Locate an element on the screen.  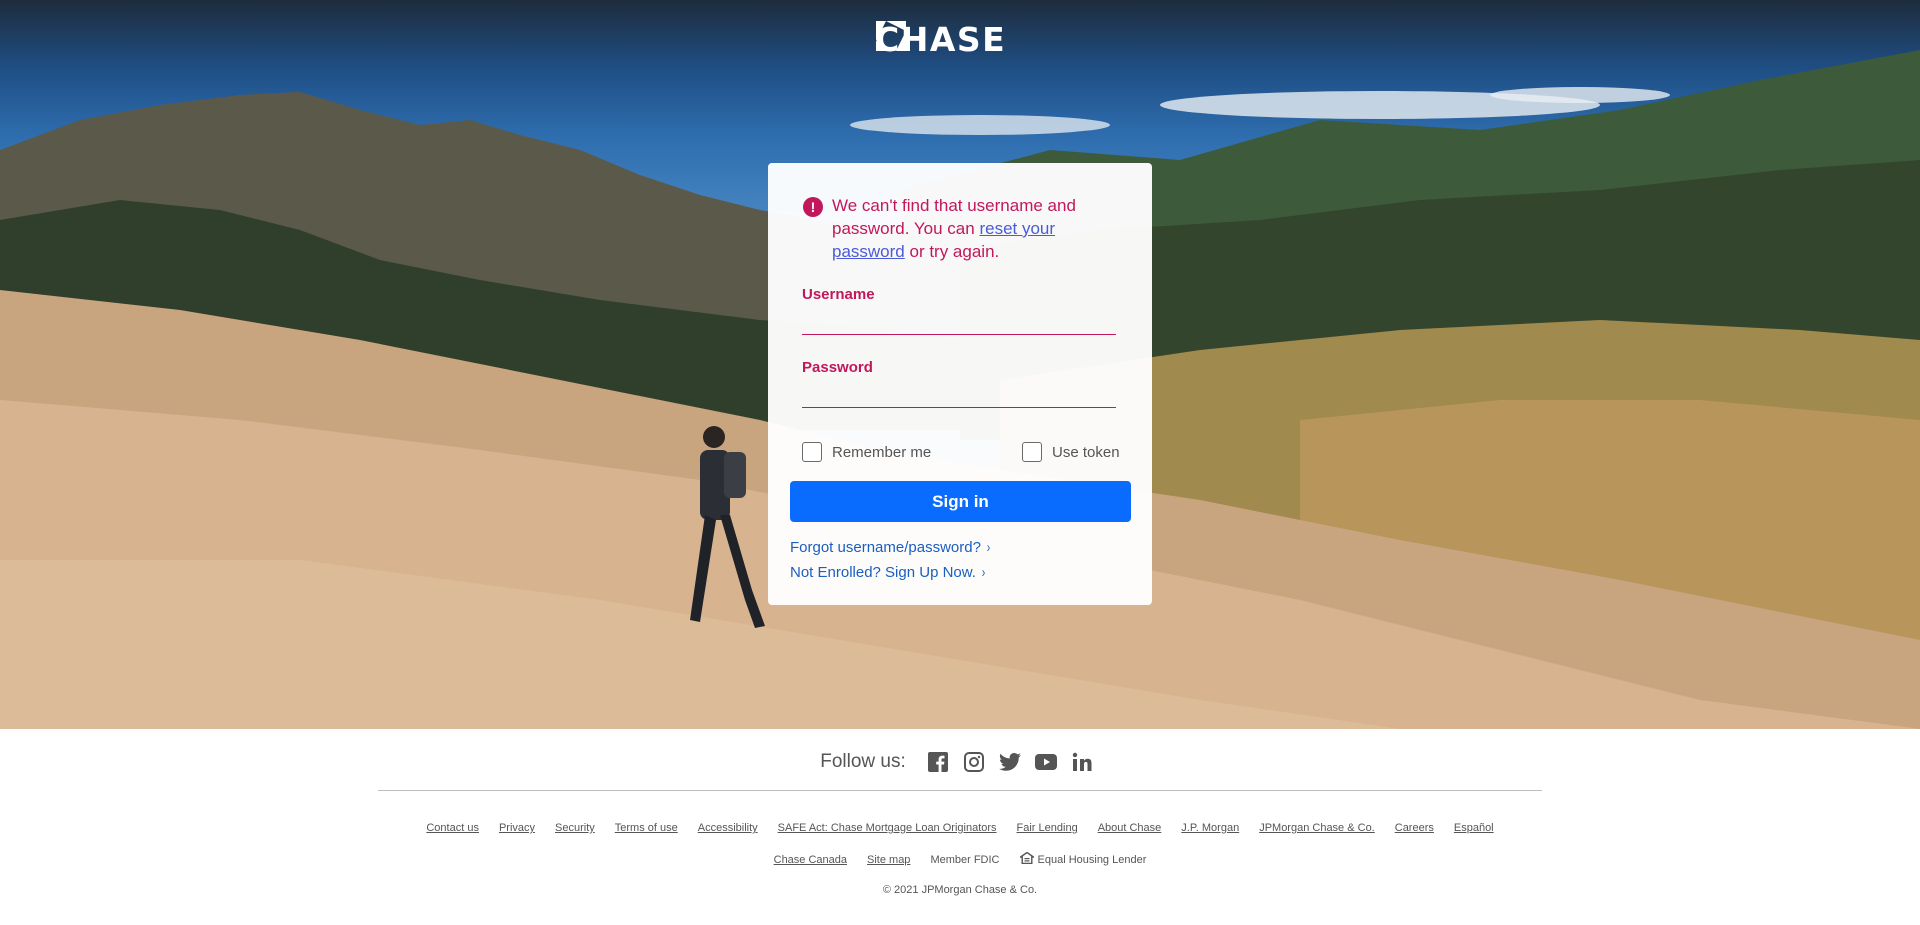
copyright-text: © 2021 JPMorgan Chase & Co. is located at coordinates (960, 890).